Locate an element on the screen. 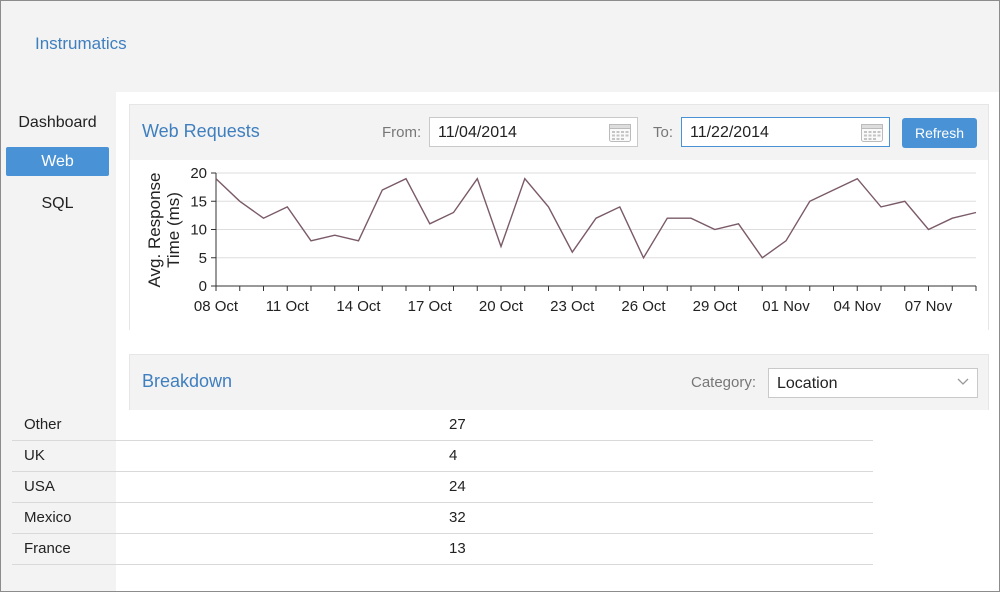 This screenshot has height=592, width=1000. table-row: France 13 is located at coordinates (442, 549).